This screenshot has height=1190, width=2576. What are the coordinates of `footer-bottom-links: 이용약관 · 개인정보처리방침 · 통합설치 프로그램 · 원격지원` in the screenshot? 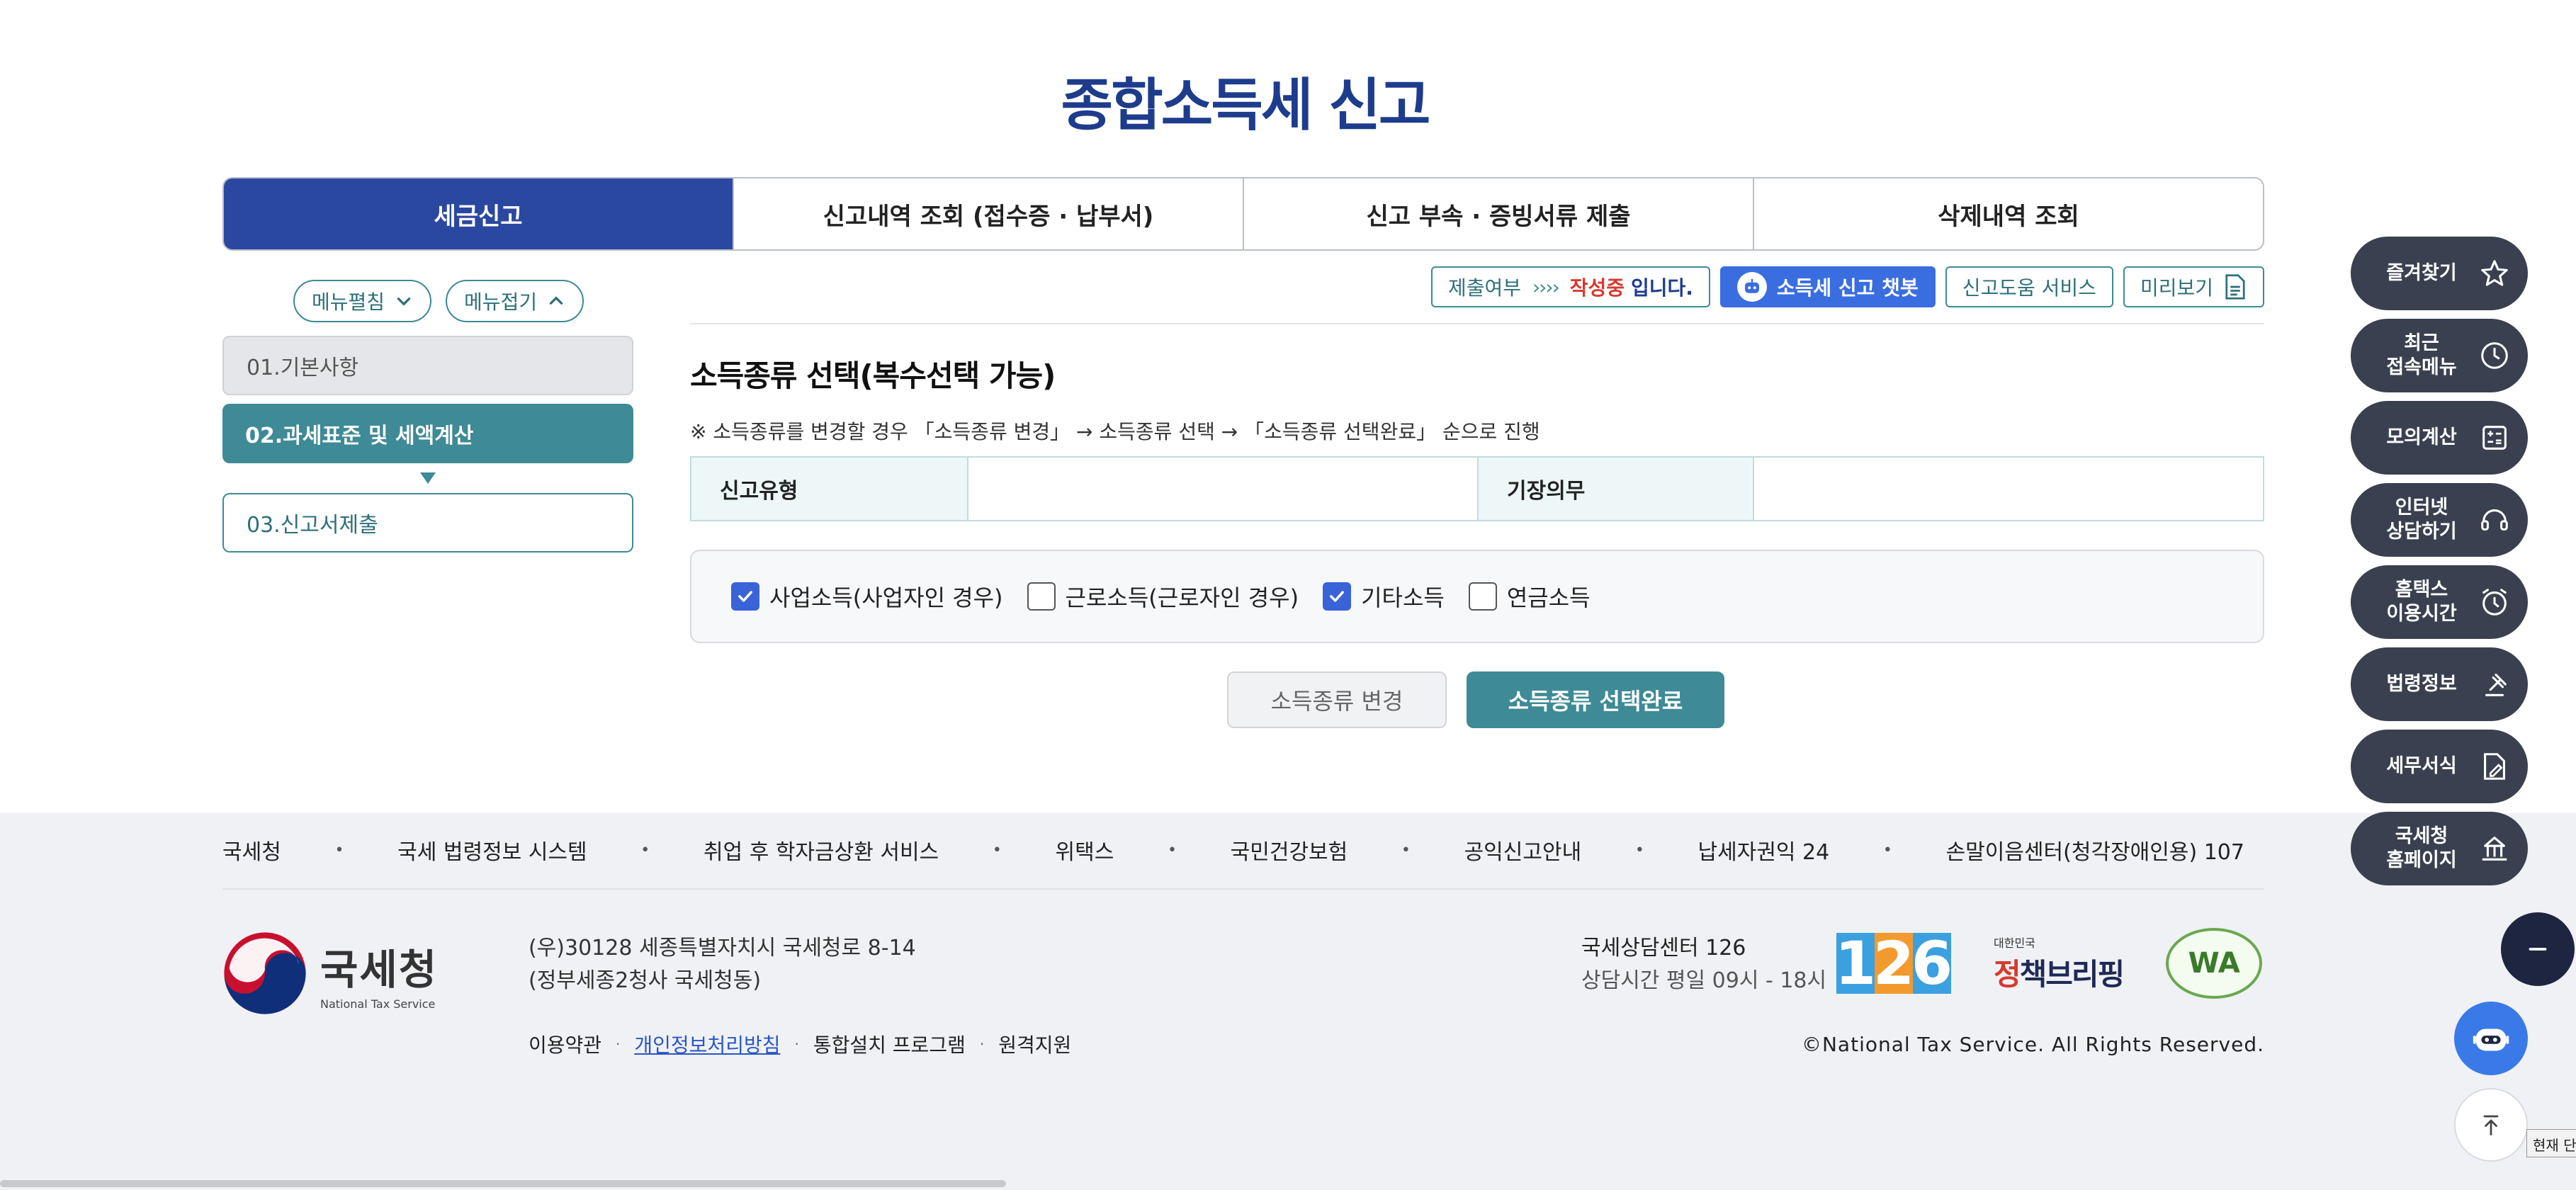 It's located at (800, 1044).